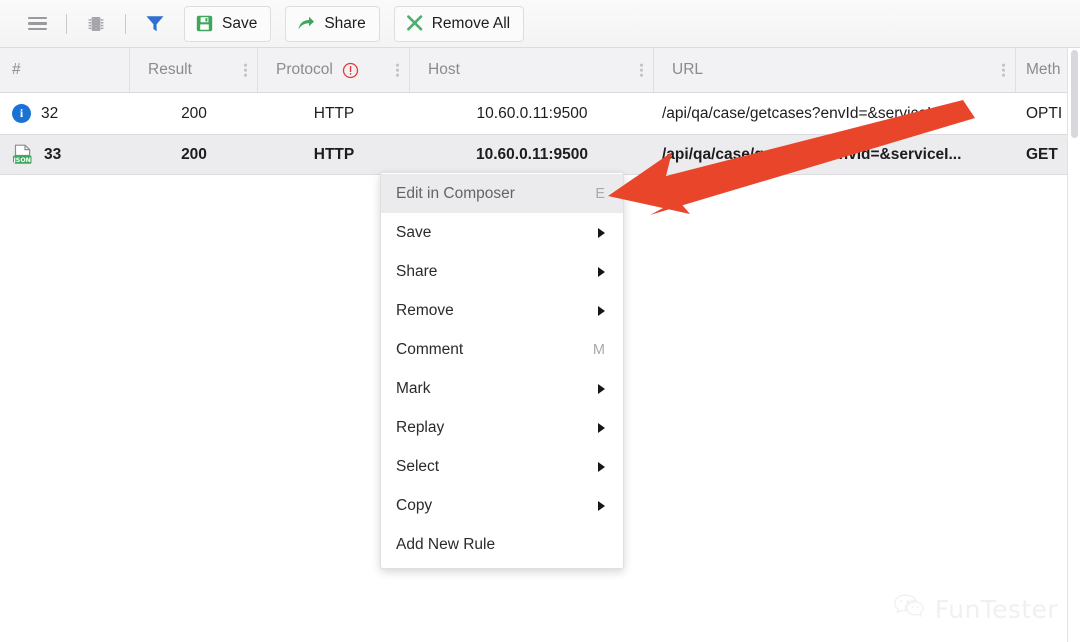 This screenshot has width=1080, height=642. I want to click on watermark: FunTester, so click(975, 609).